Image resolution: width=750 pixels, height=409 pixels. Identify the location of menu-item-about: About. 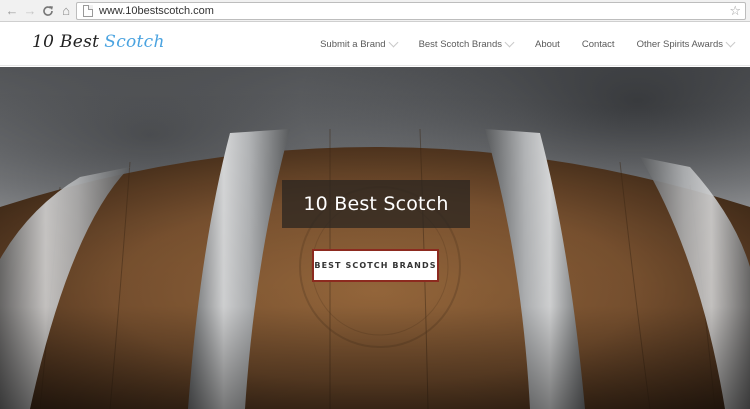
(547, 44).